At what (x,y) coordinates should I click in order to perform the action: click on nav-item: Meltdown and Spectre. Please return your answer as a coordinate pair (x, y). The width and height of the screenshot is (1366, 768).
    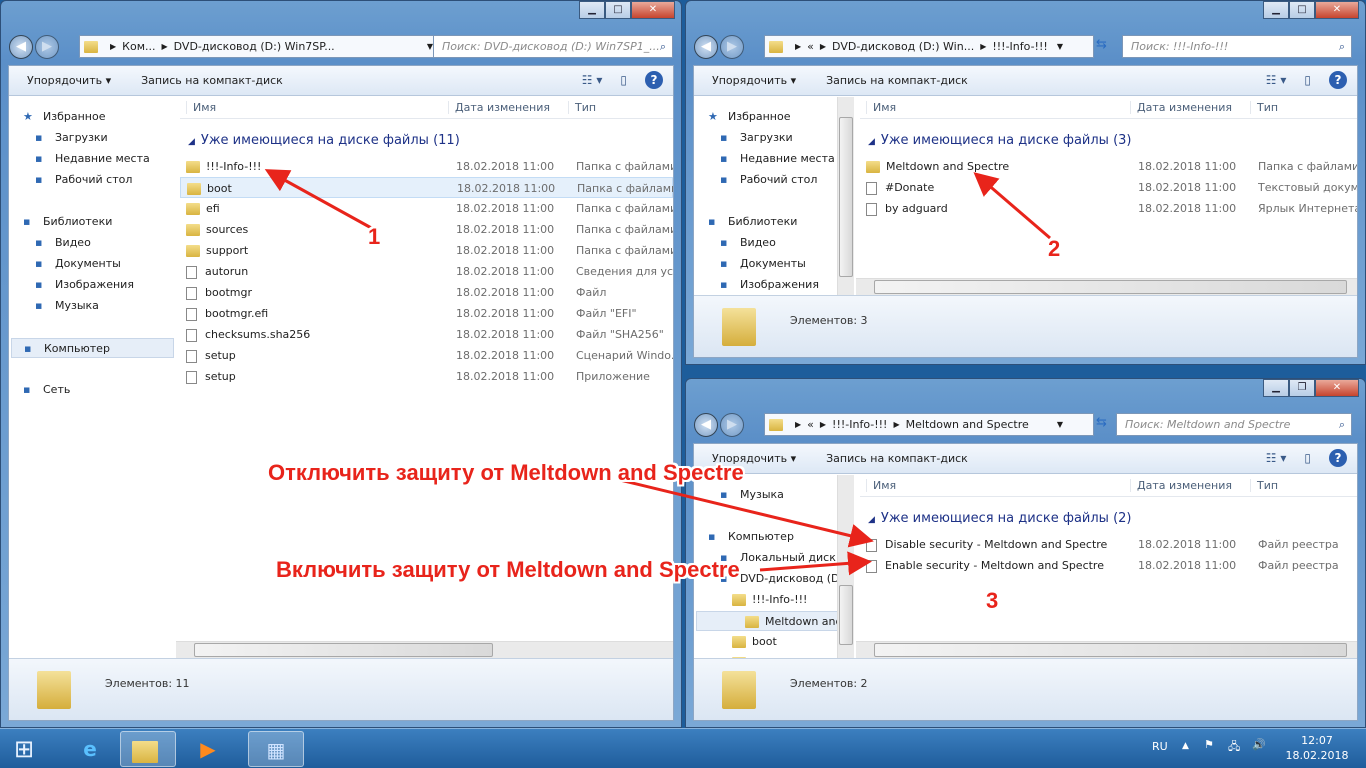
    Looking at the image, I should click on (775, 621).